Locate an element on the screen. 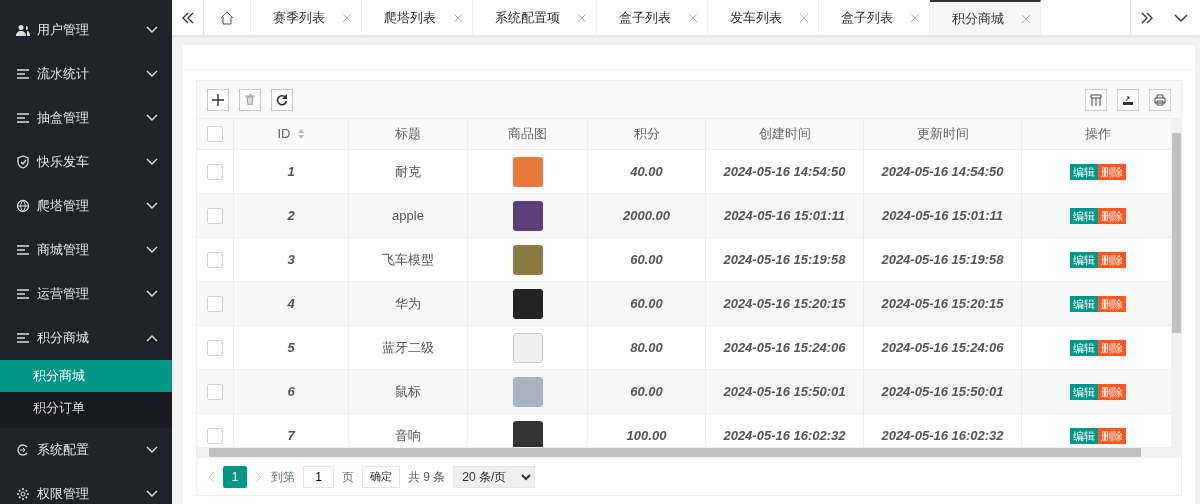 The height and width of the screenshot is (504, 1200). table-cell-text: 2024-05-16 15:19:58 is located at coordinates (784, 259).